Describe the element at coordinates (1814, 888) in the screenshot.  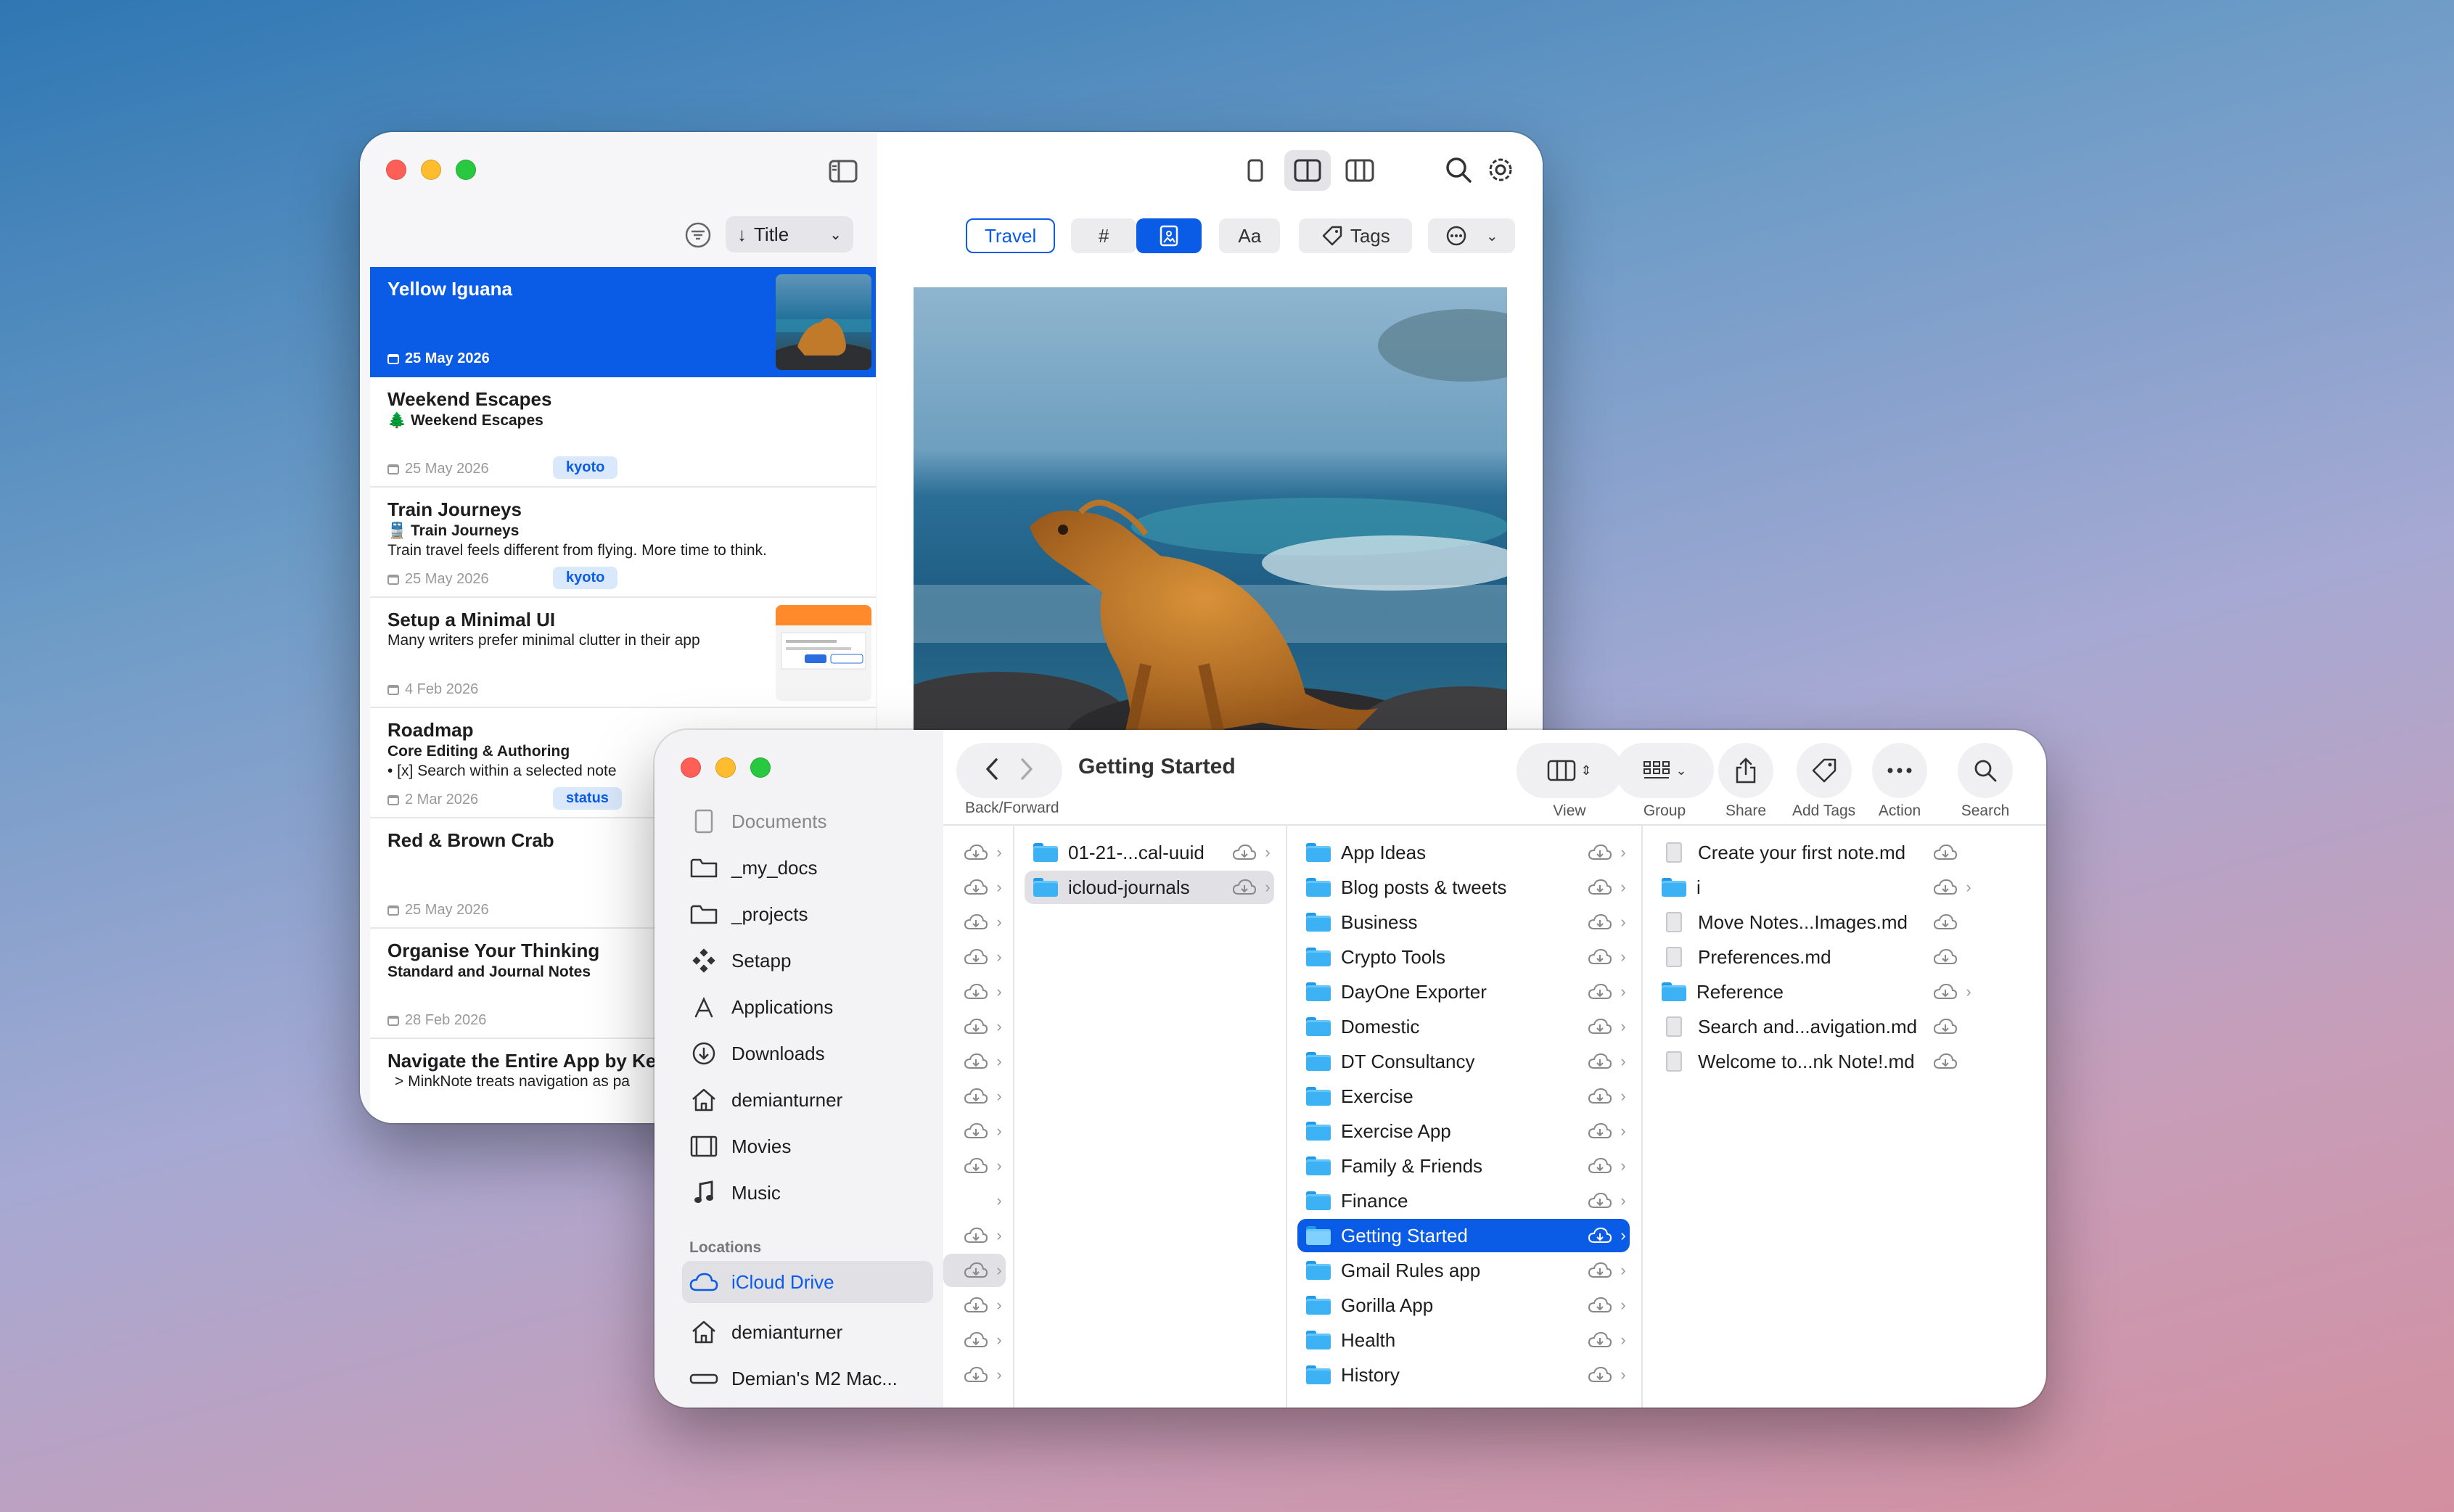
I see `finder-row: i ›` at that location.